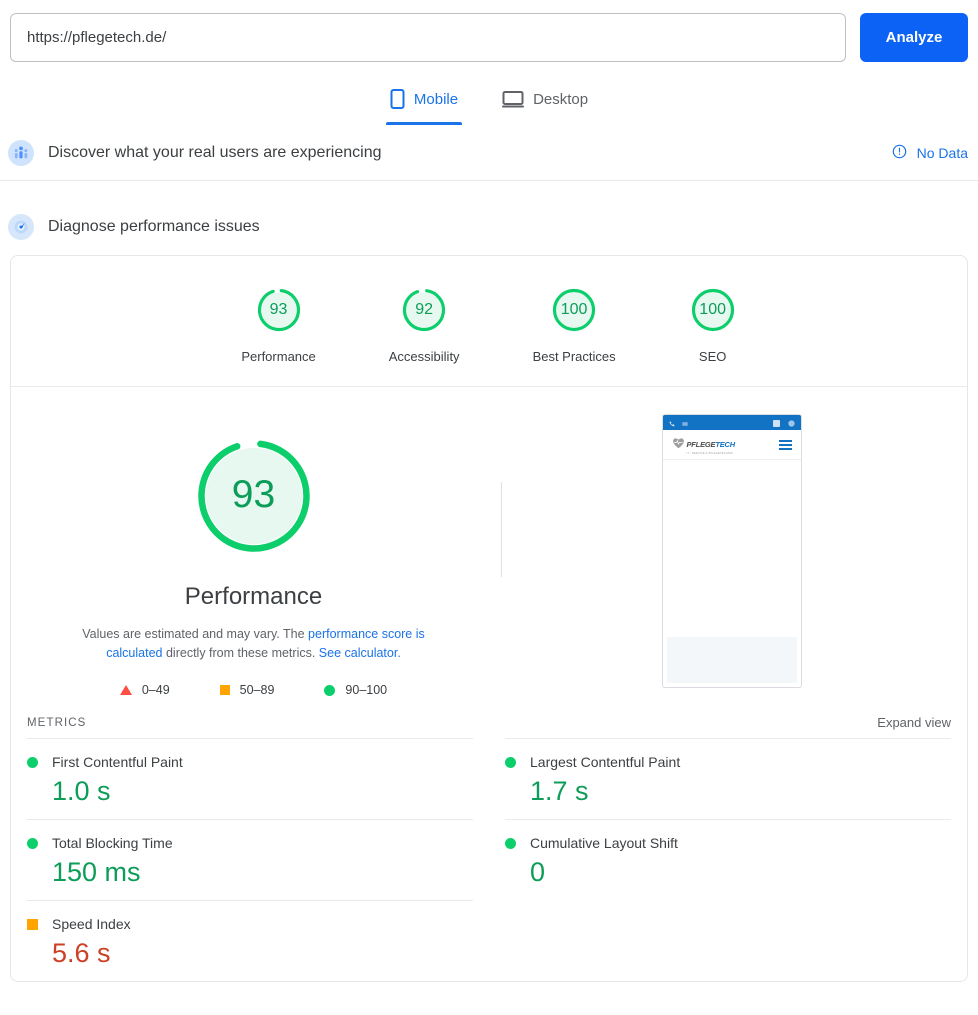 This screenshot has height=1015, width=978. What do you see at coordinates (501, 529) in the screenshot?
I see `panel-divider` at bounding box center [501, 529].